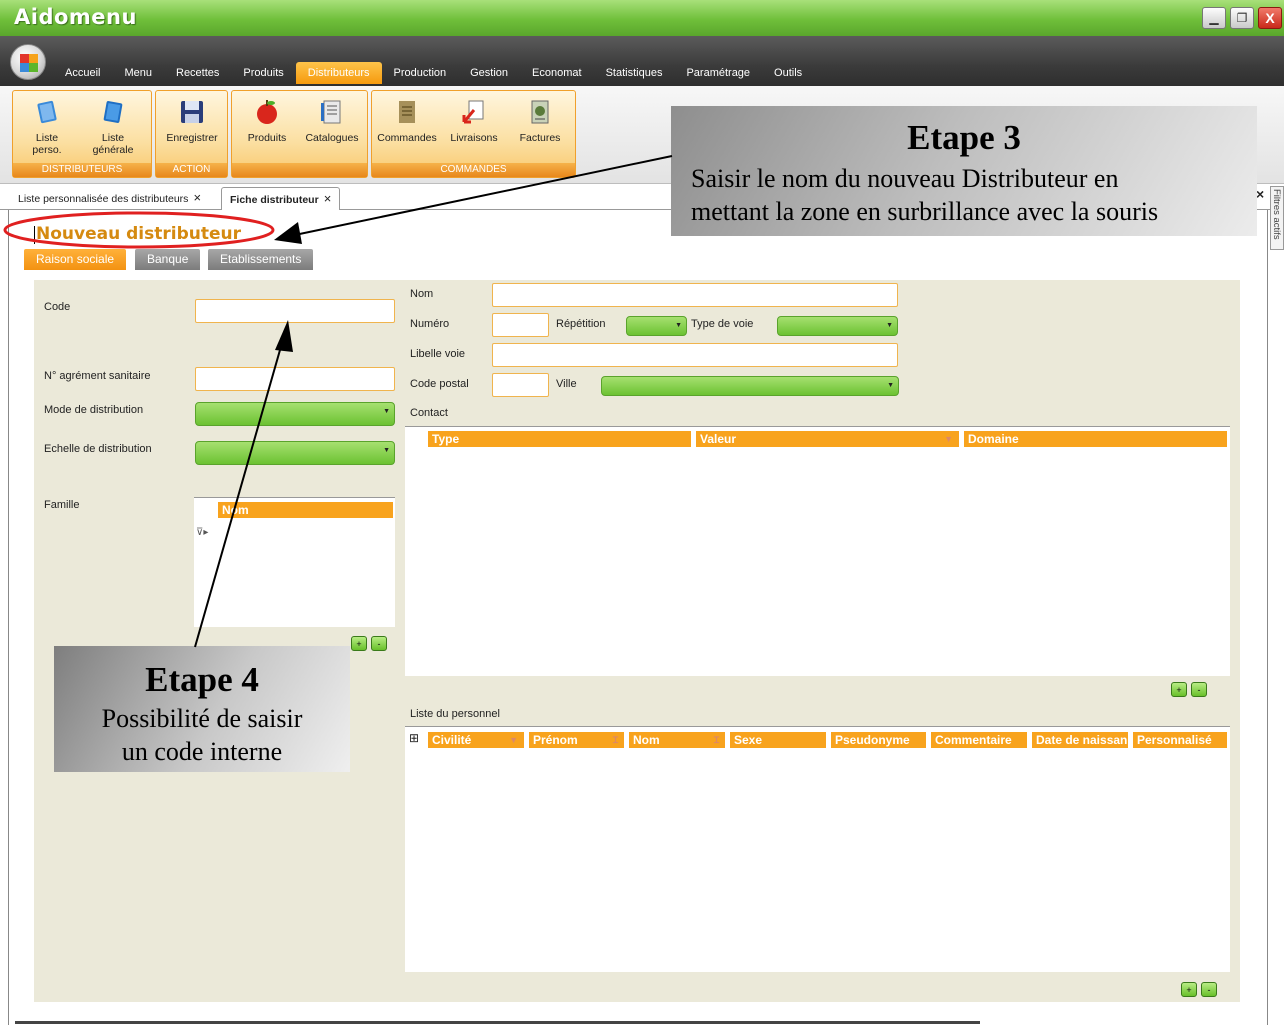 The width and height of the screenshot is (1284, 1025). I want to click on numero-field, so click(520, 325).